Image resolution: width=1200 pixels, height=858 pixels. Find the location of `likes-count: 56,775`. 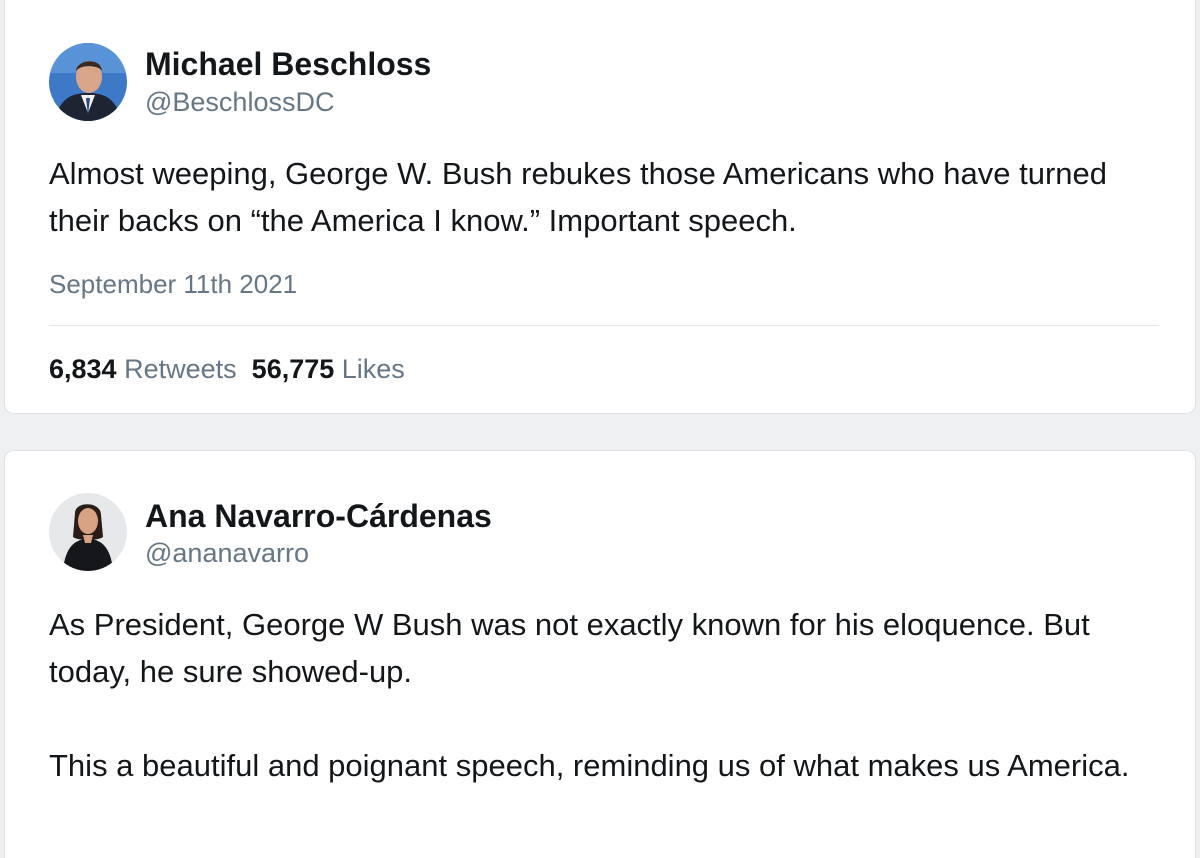

likes-count: 56,775 is located at coordinates (293, 369).